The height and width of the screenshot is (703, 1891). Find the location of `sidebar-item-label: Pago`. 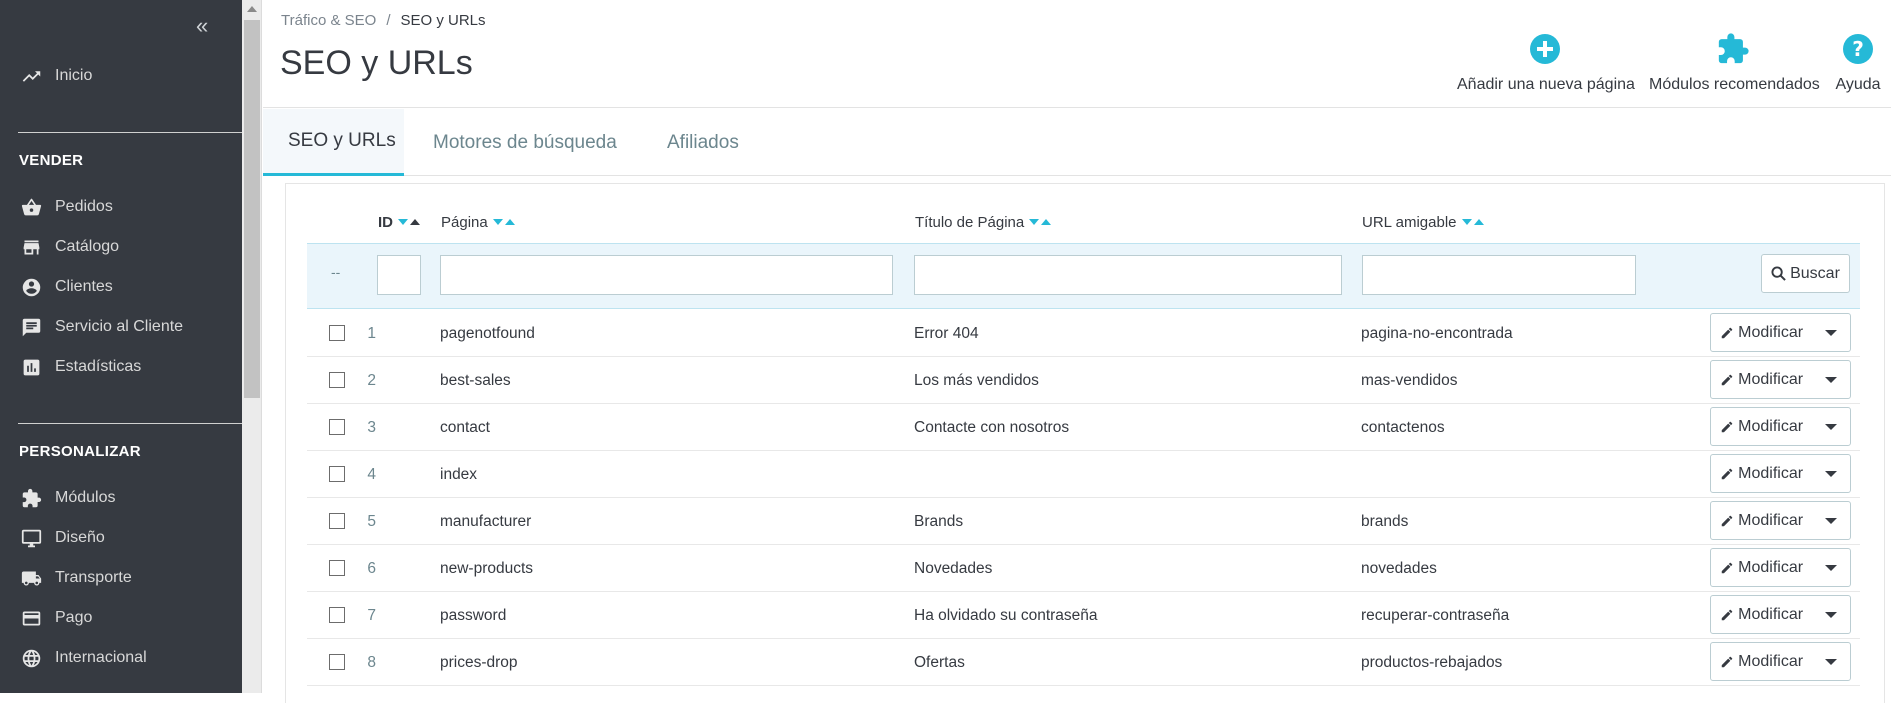

sidebar-item-label: Pago is located at coordinates (74, 617).